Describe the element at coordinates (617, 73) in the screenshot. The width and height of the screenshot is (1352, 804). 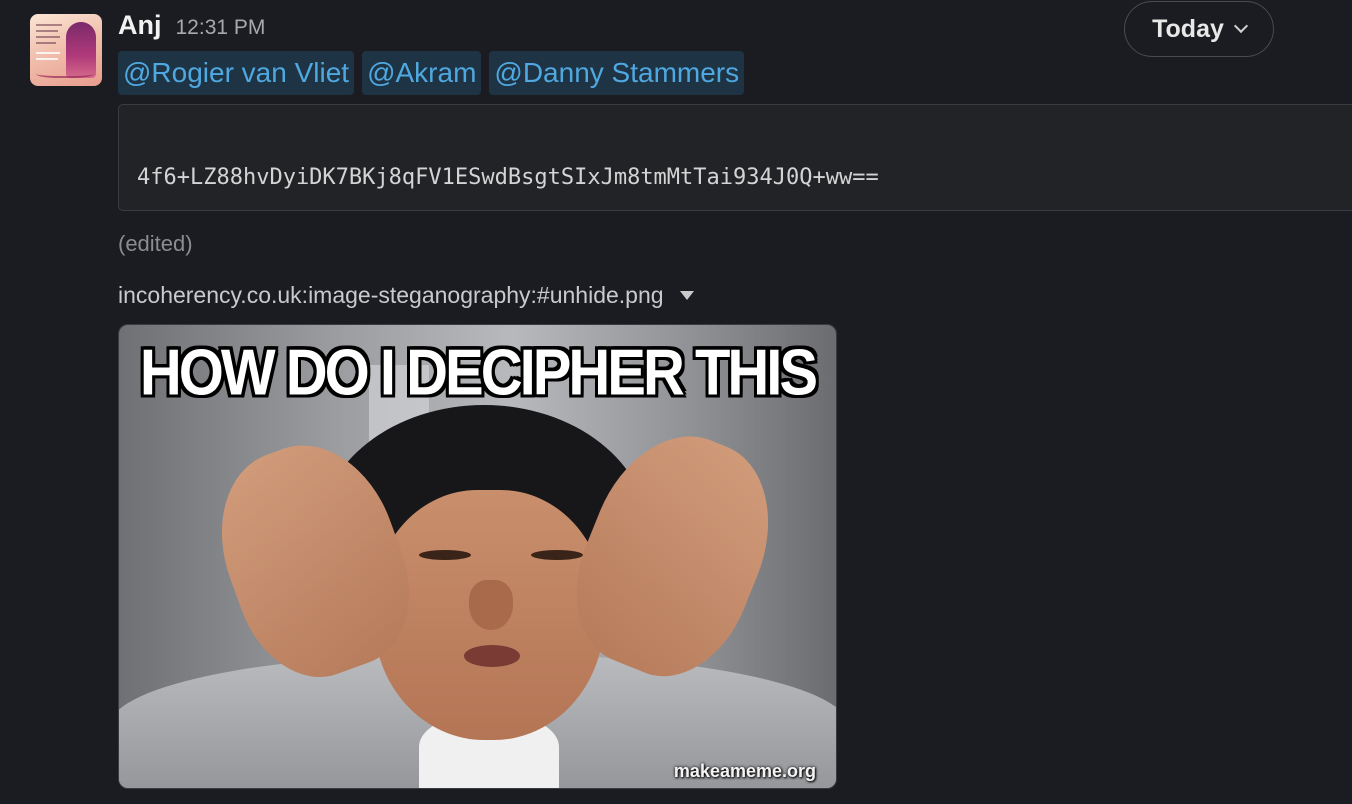
I see `mention-danny: @Danny Stammers` at that location.